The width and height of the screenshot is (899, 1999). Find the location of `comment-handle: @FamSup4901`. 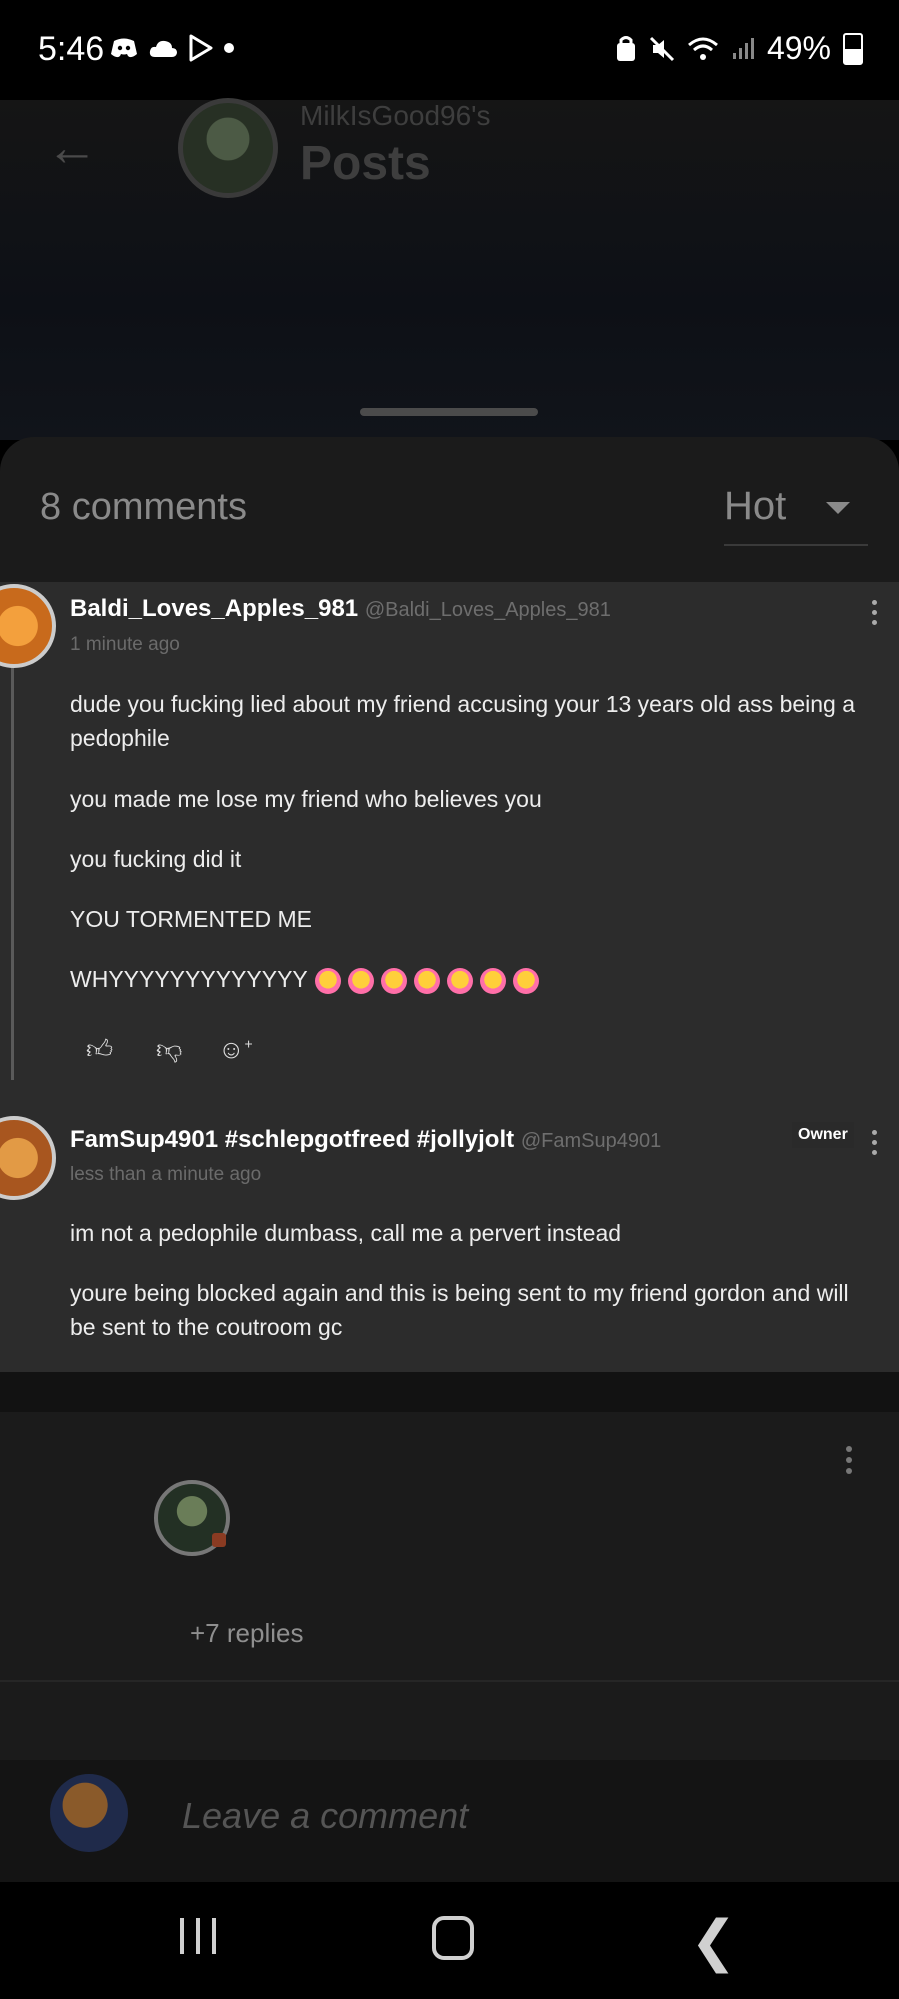

comment-handle: @FamSup4901 is located at coordinates (591, 1141).